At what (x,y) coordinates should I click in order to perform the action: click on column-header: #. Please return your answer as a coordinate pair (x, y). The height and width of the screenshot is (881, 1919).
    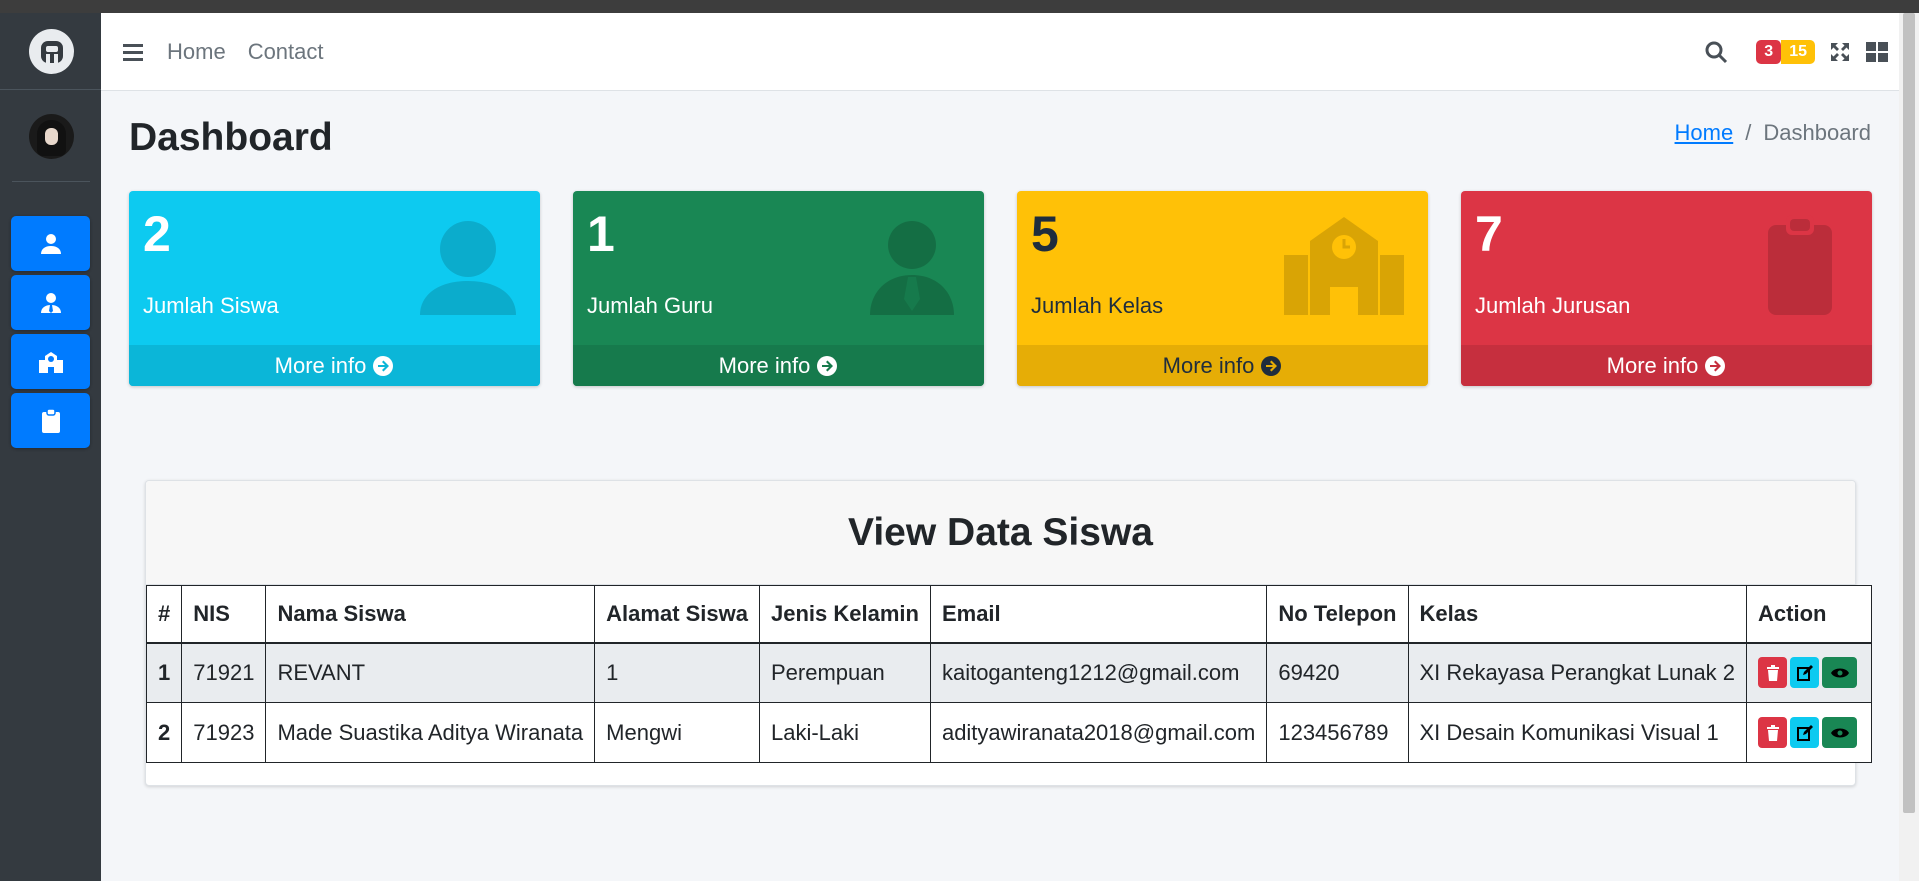
    Looking at the image, I should click on (164, 614).